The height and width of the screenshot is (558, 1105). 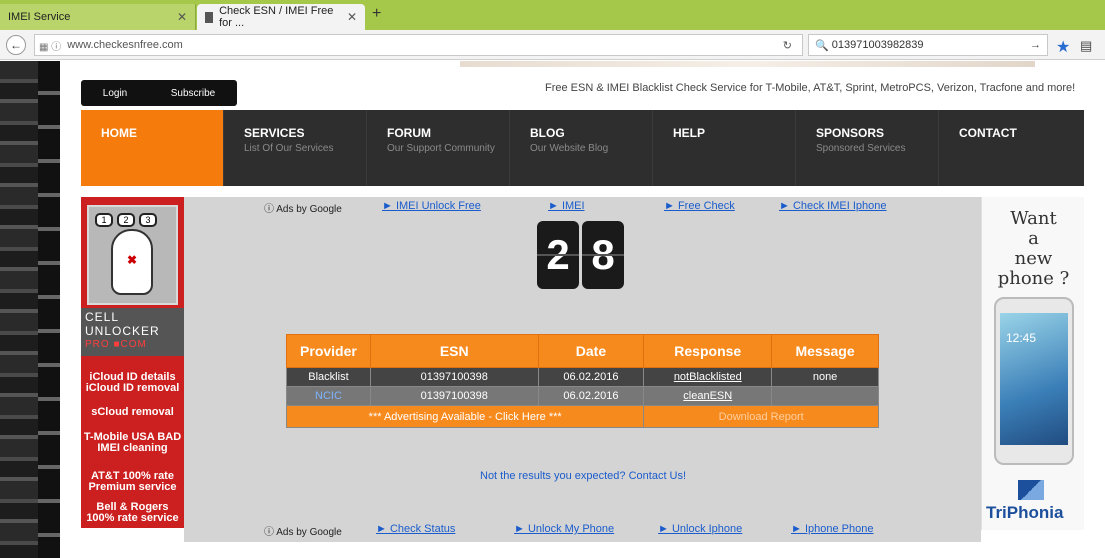 I want to click on ad-link: ► IMEI Unlock Free, so click(x=431, y=206).